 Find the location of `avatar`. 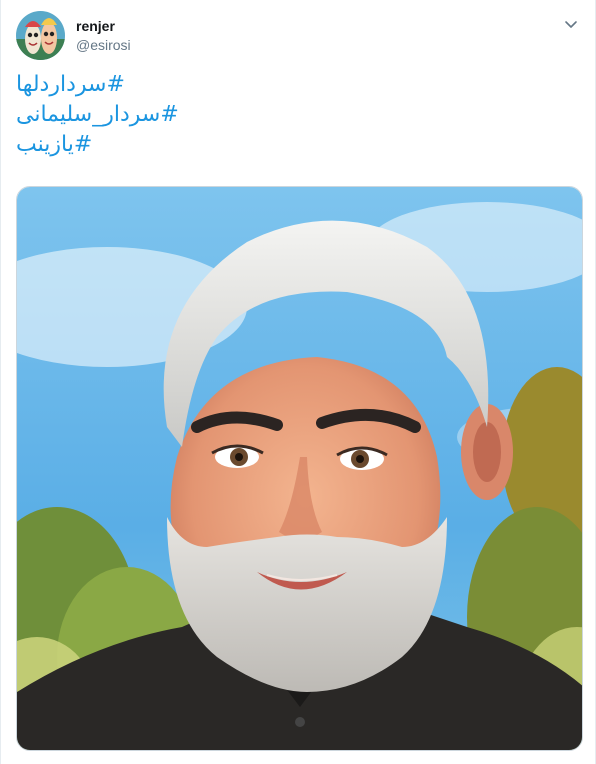

avatar is located at coordinates (40, 35).